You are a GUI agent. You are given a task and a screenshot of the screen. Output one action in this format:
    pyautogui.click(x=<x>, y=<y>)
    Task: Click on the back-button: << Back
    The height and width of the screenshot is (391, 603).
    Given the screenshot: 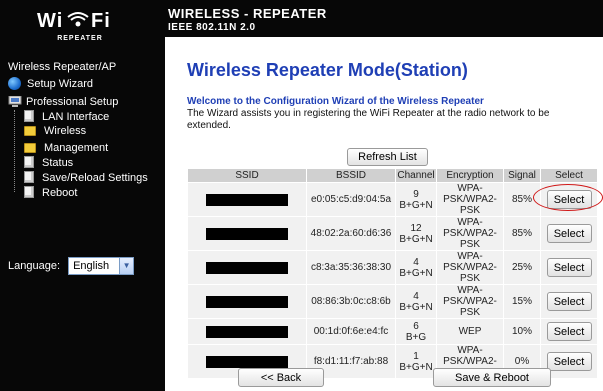 What is the action you would take?
    pyautogui.click(x=281, y=377)
    